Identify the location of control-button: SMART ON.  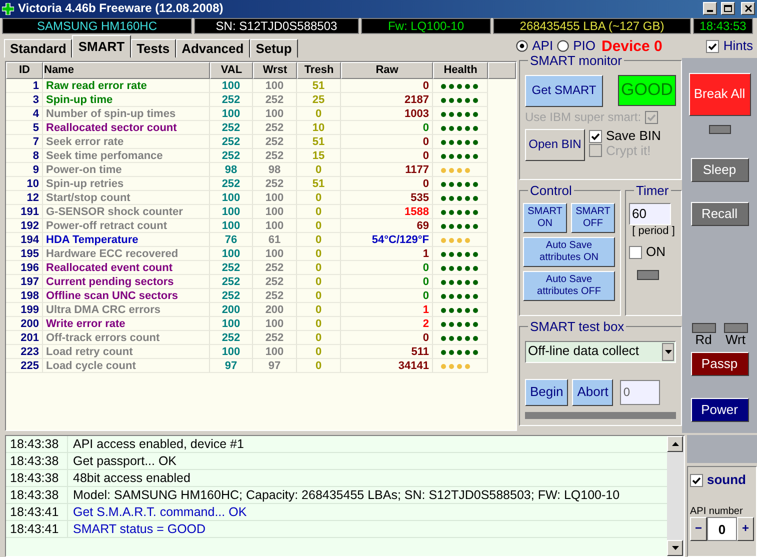
(545, 217).